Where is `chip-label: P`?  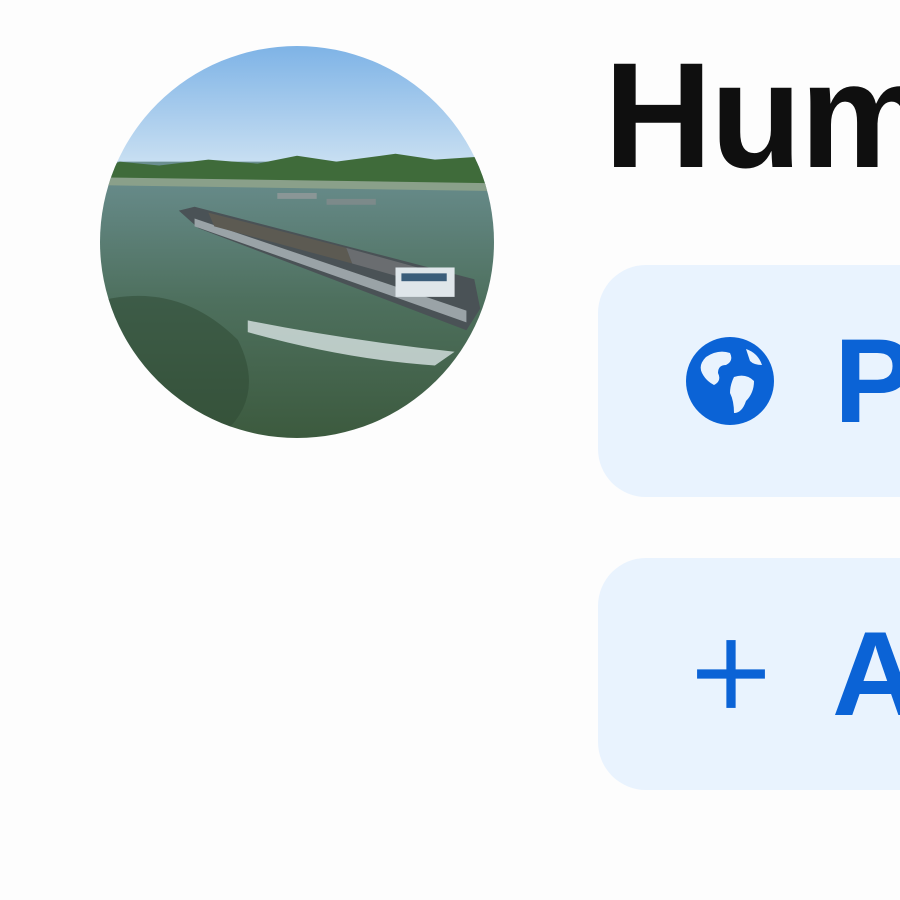
chip-label: P is located at coordinates (867, 381).